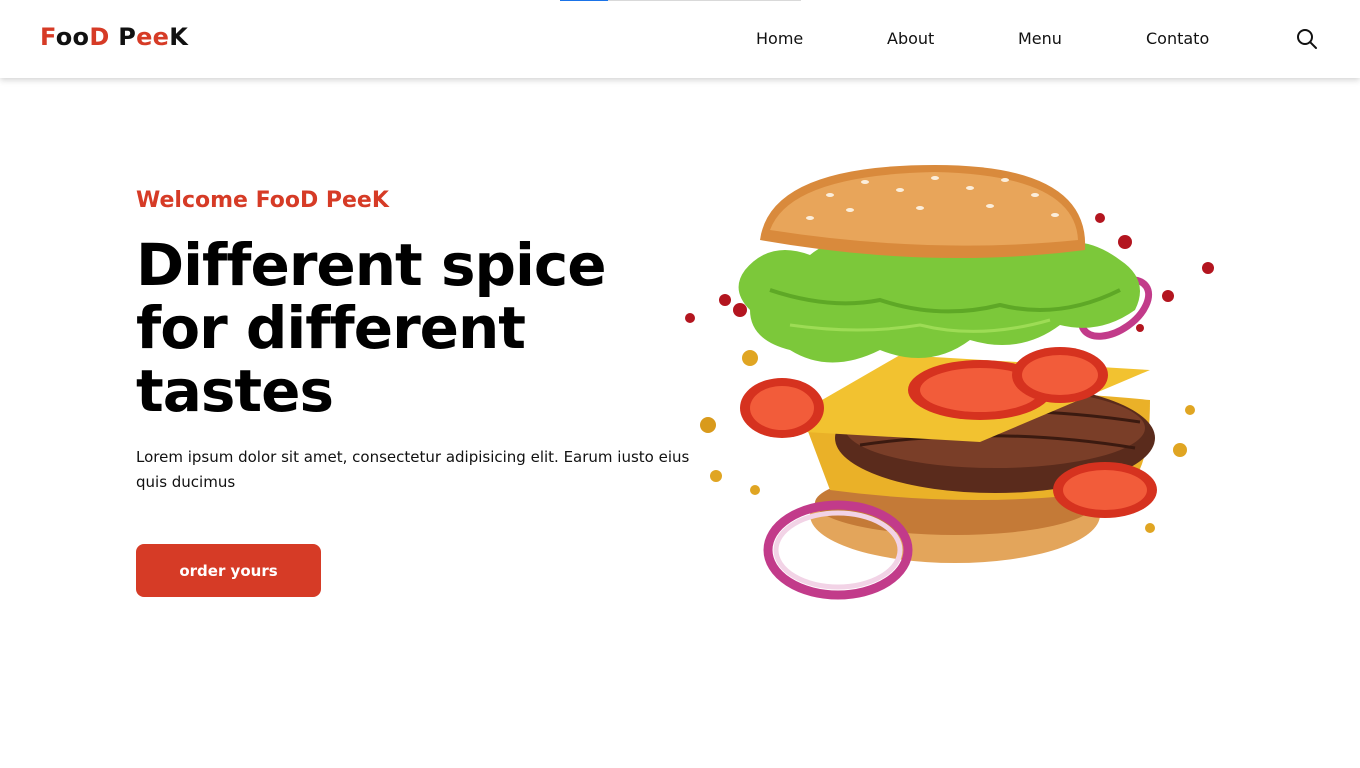 The height and width of the screenshot is (768, 1360). Describe the element at coordinates (371, 328) in the screenshot. I see `hero-headline: Different spice for different tastes` at that location.